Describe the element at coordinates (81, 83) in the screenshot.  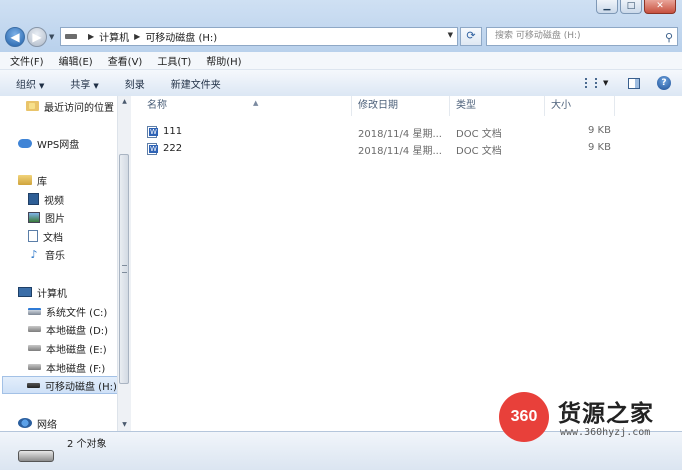
I see `share-button: 共享 ▼` at that location.